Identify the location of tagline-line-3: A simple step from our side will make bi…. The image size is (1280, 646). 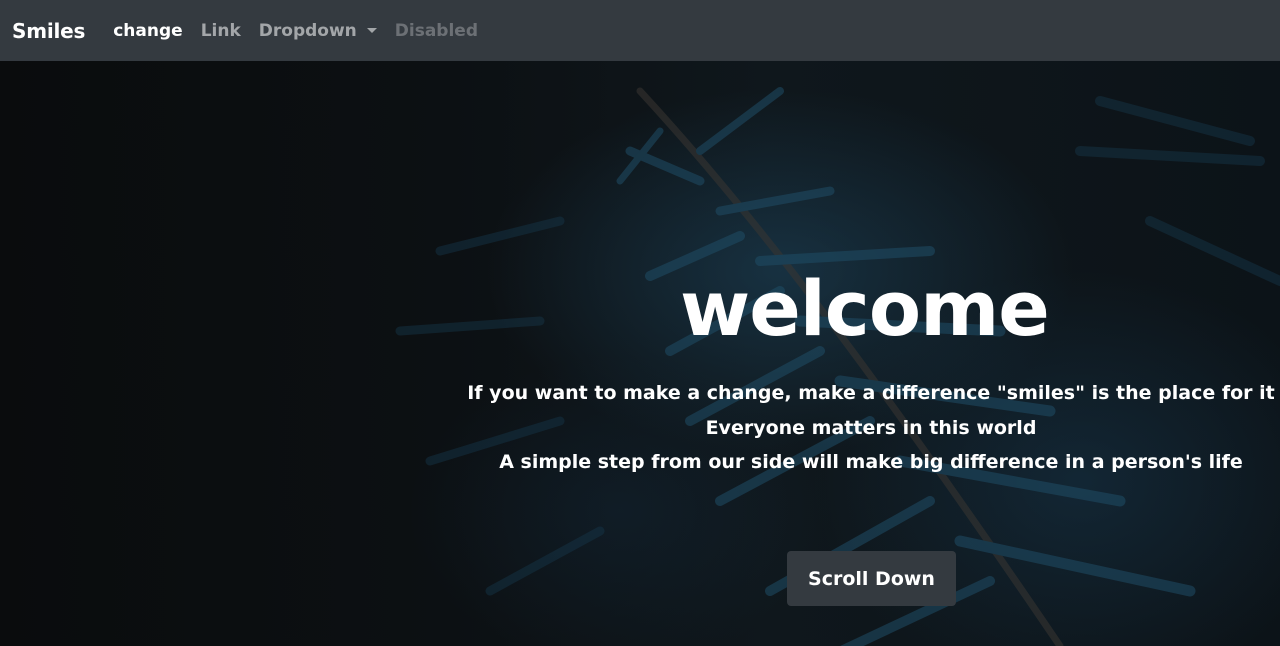
(871, 462).